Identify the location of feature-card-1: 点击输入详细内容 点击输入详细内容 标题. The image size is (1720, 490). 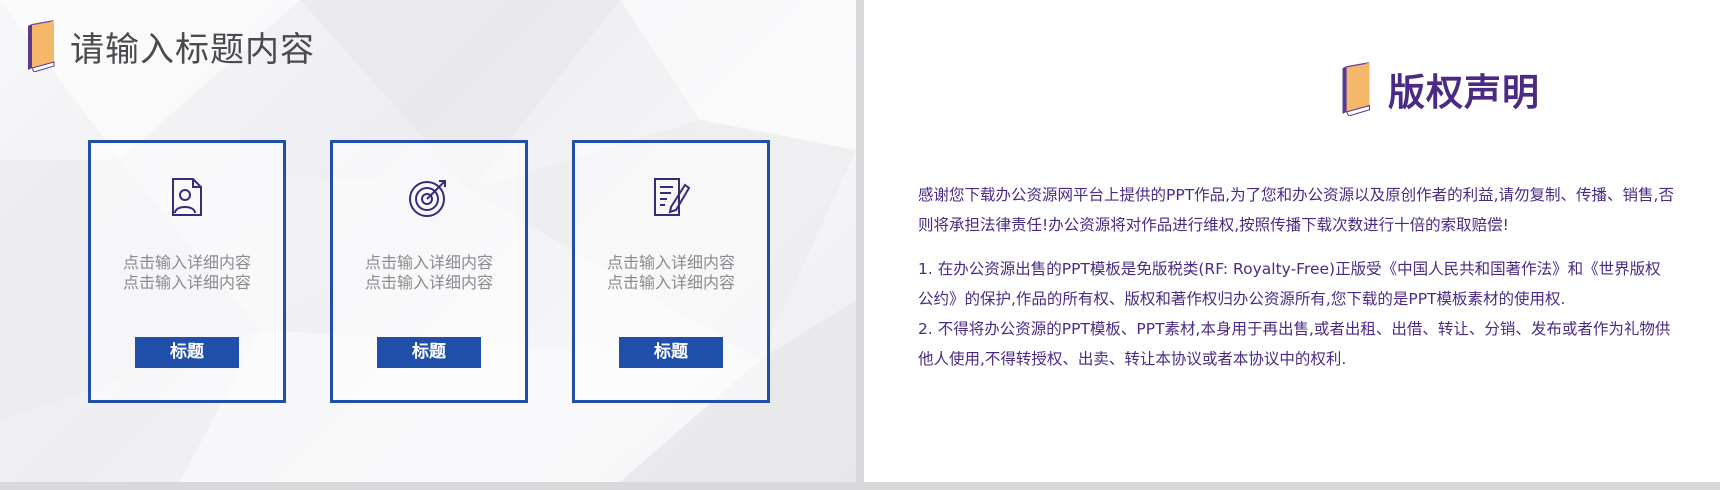
(187, 271).